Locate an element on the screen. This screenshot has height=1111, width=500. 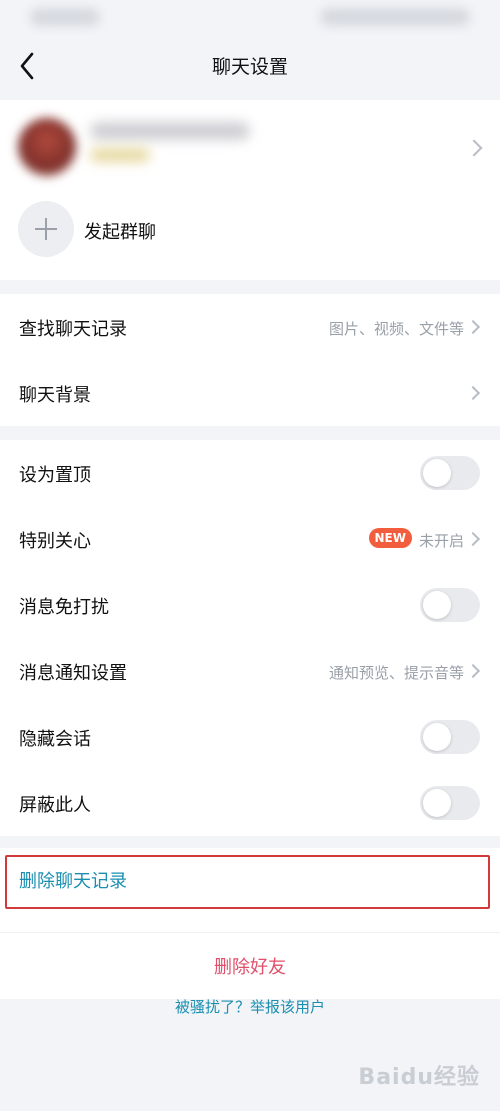
chat-records-section: 查找聊天记录 图片、视频、文件等 聊天背景 is located at coordinates (250, 360).